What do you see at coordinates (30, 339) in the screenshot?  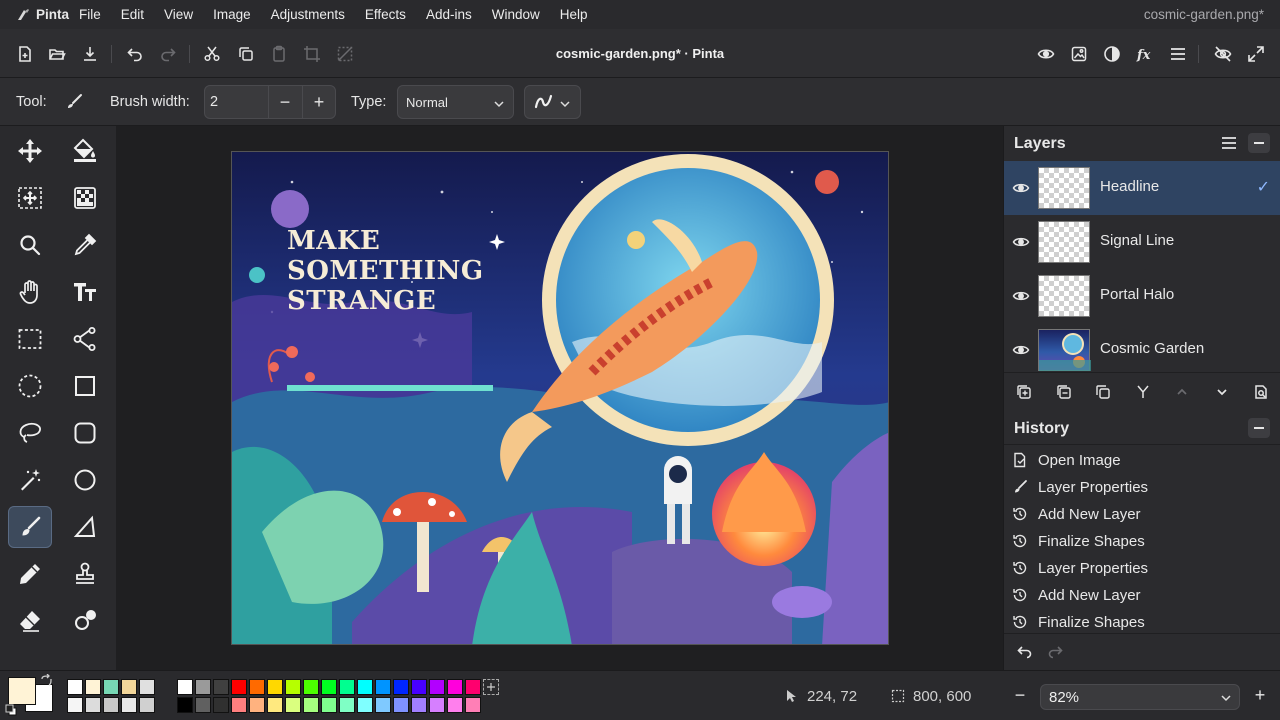 I see `rectangle-select-tool` at bounding box center [30, 339].